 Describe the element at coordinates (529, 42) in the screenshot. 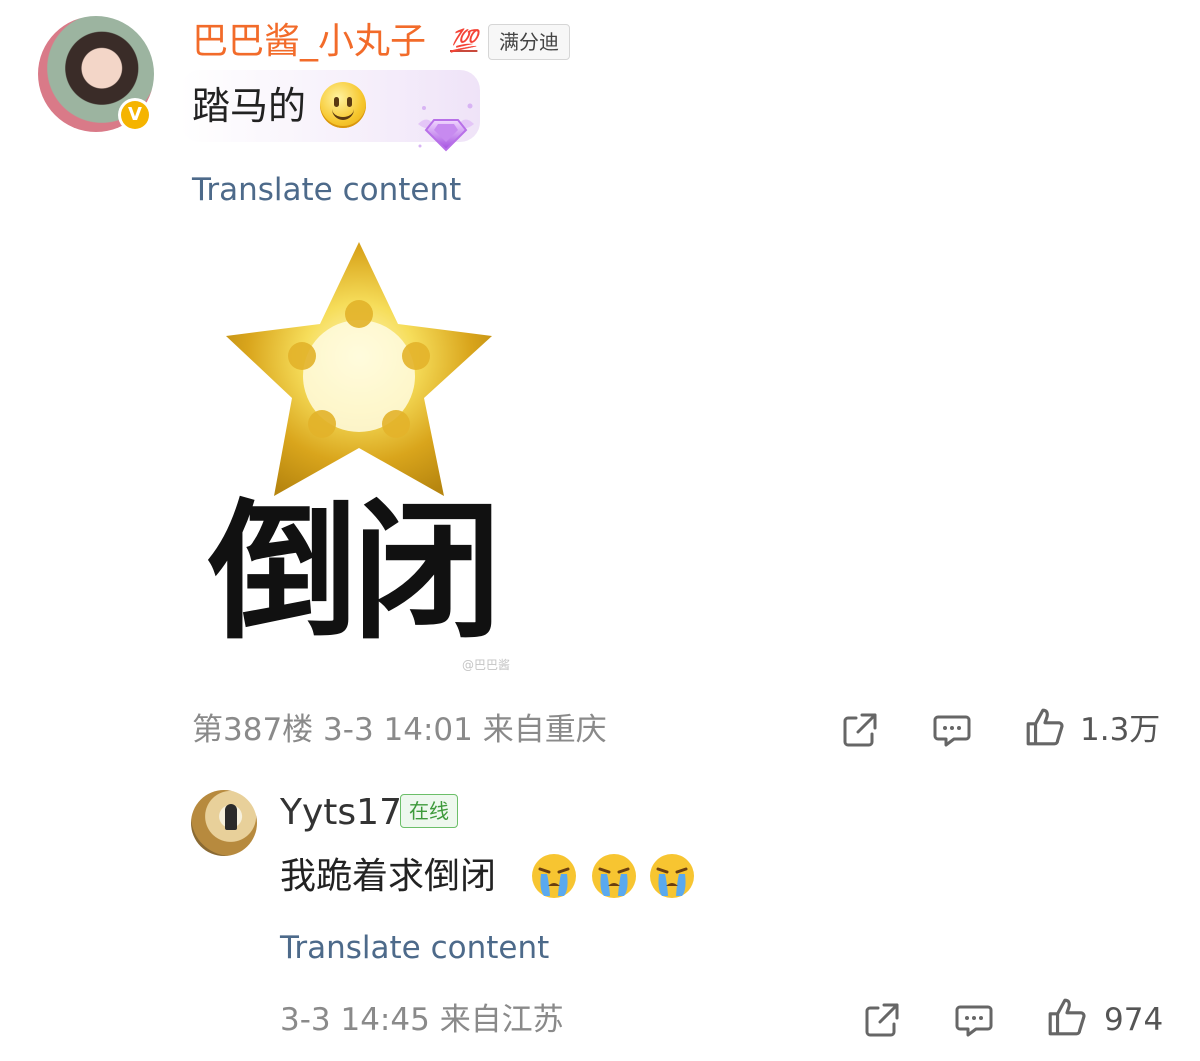

I see `fan-badge: 满分迪` at that location.